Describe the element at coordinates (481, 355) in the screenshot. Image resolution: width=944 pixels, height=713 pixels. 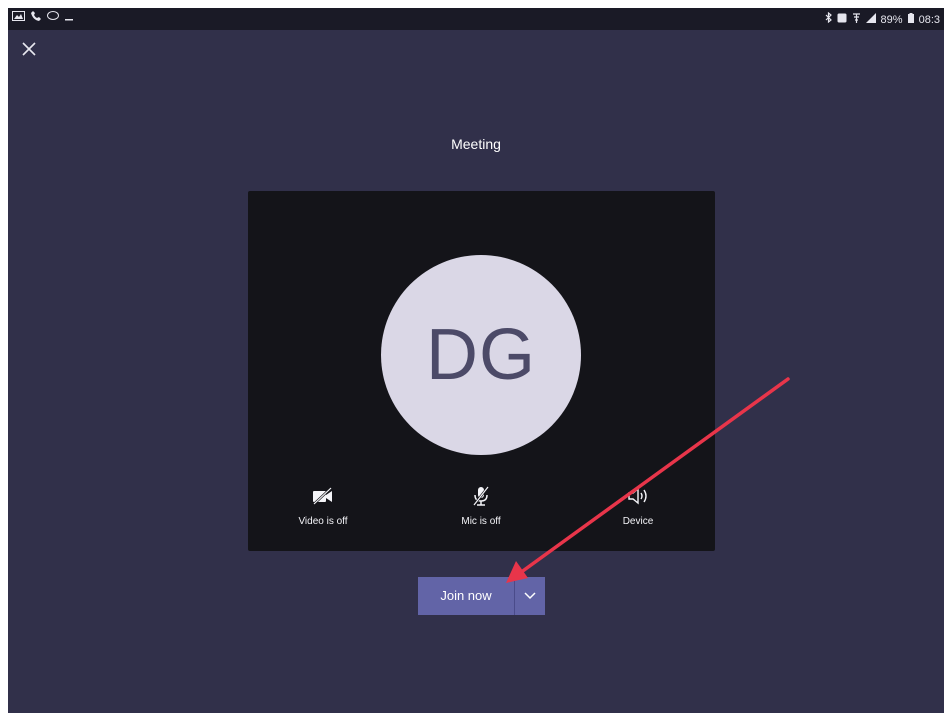
I see `avatar: DG` at that location.